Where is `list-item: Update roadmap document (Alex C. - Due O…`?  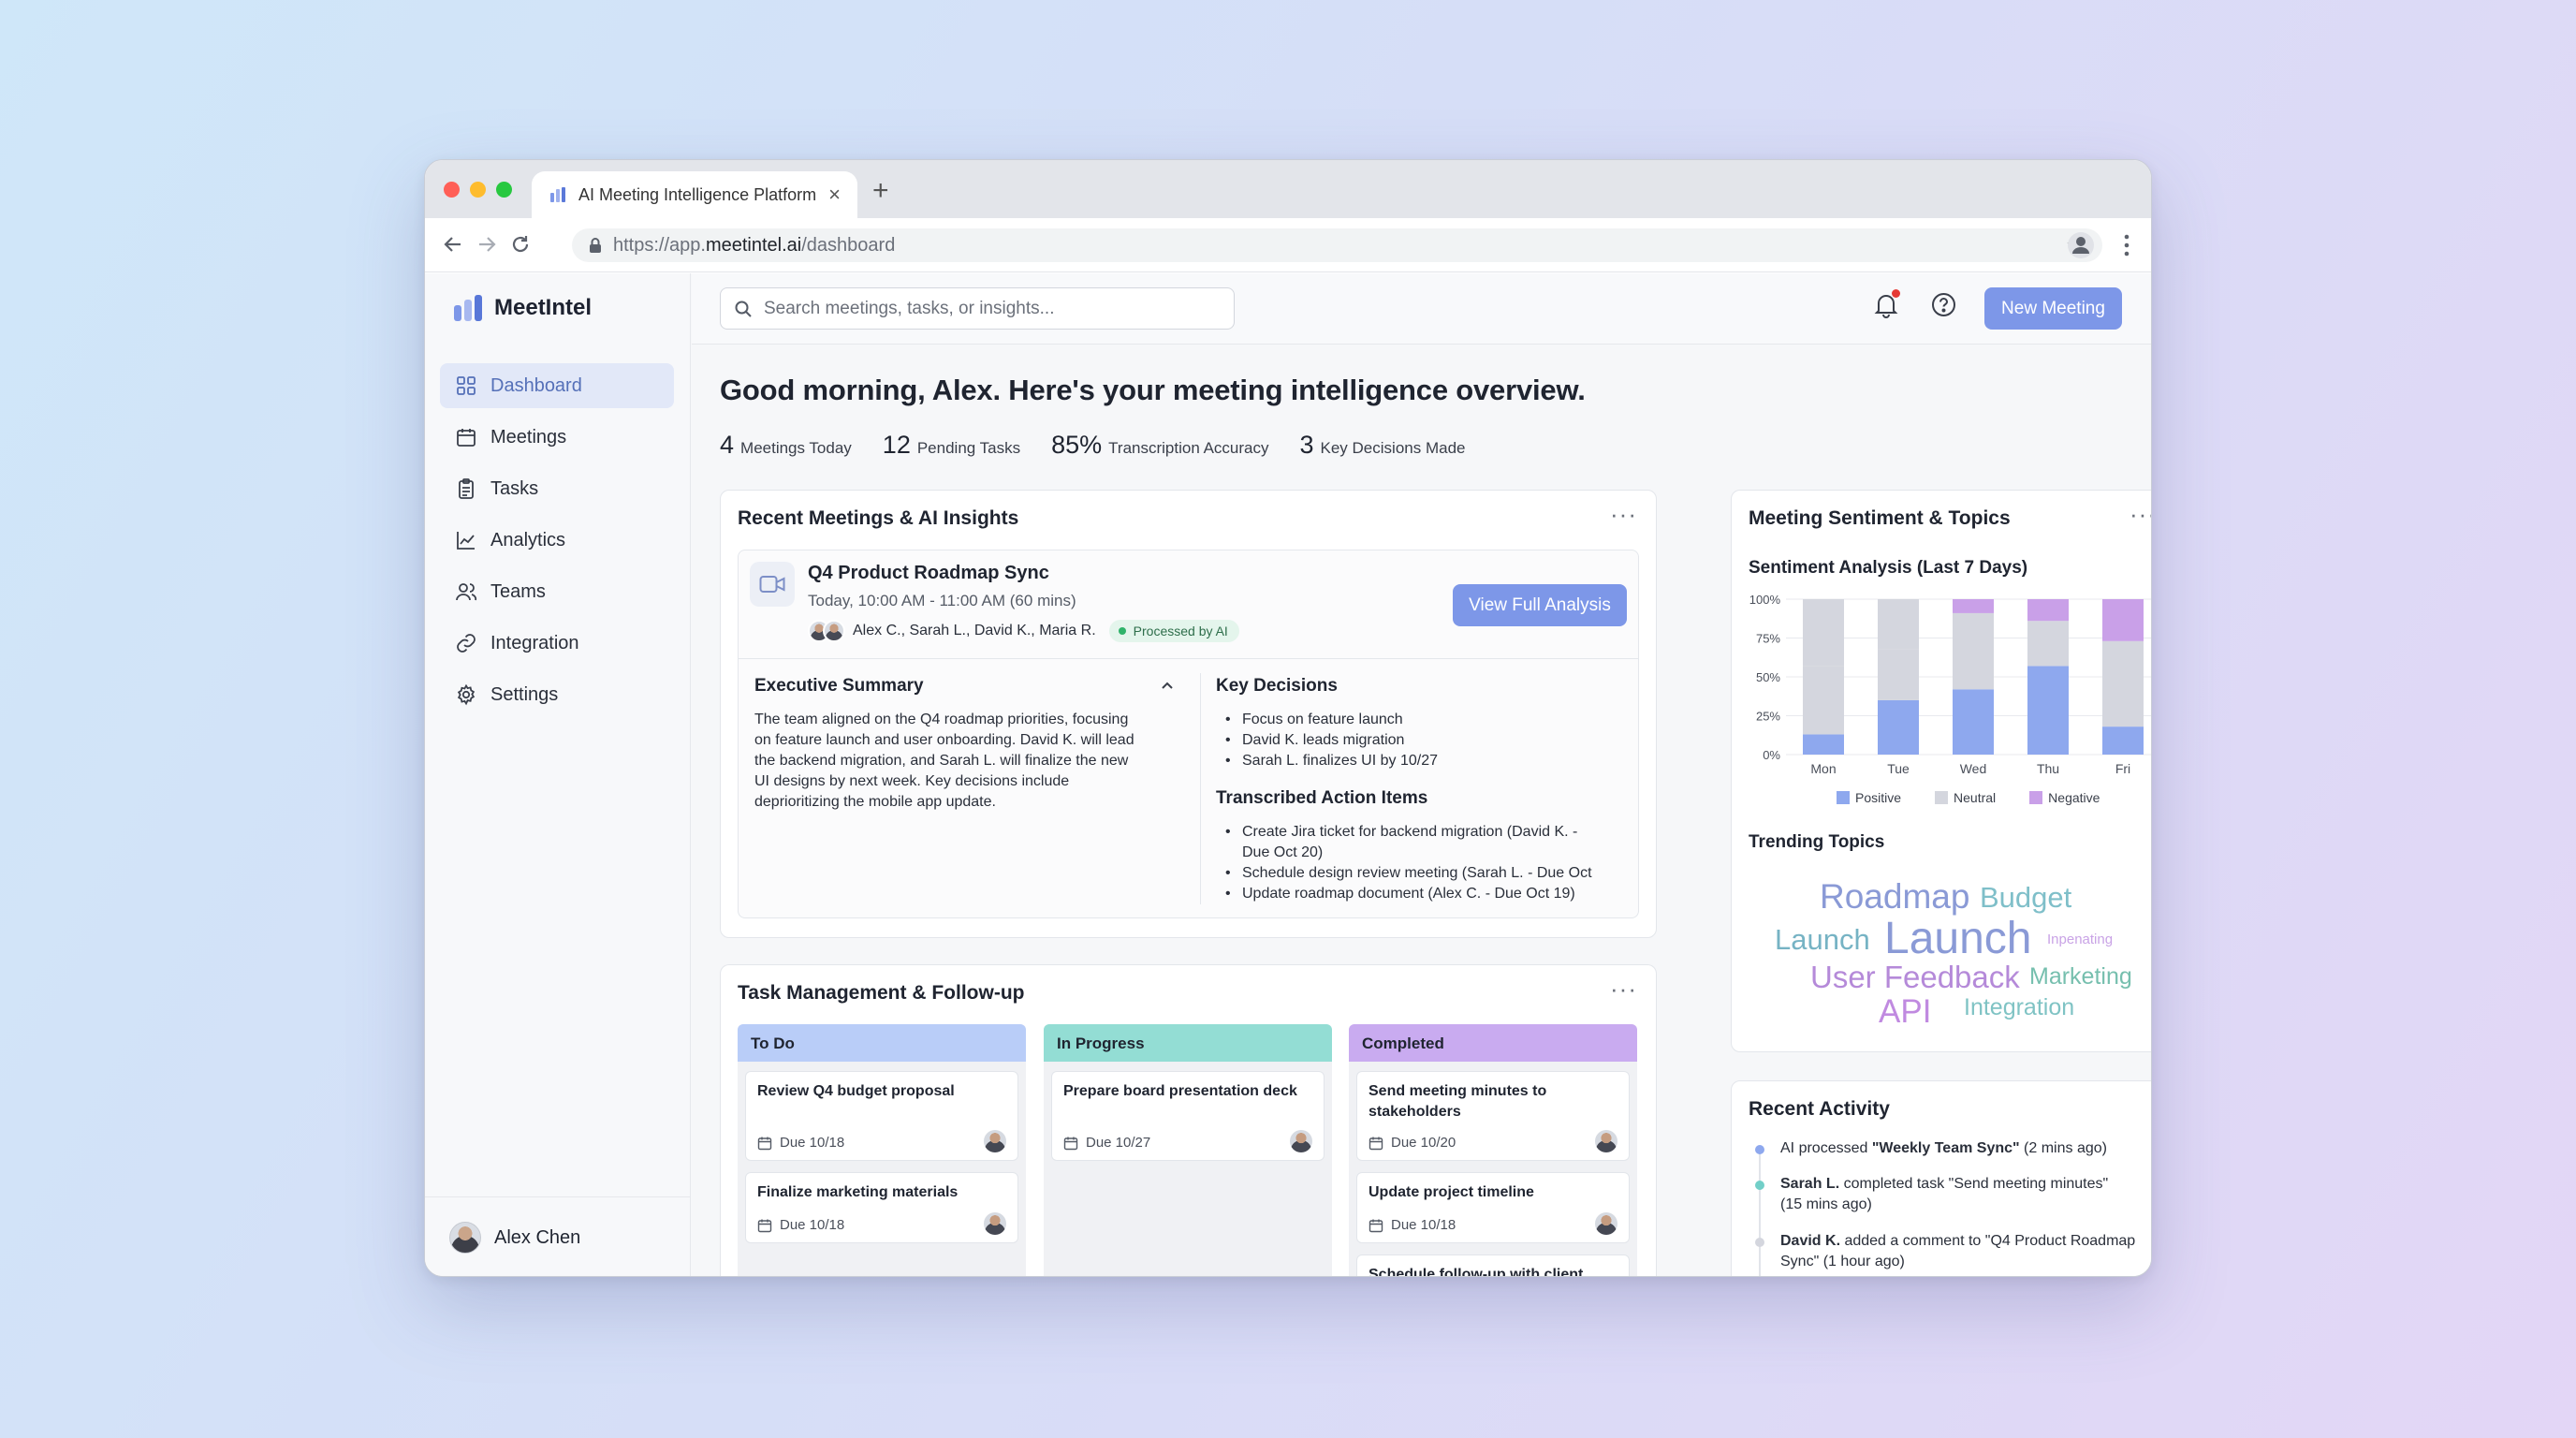 list-item: Update roadmap document (Alex C. - Due O… is located at coordinates (1427, 894).